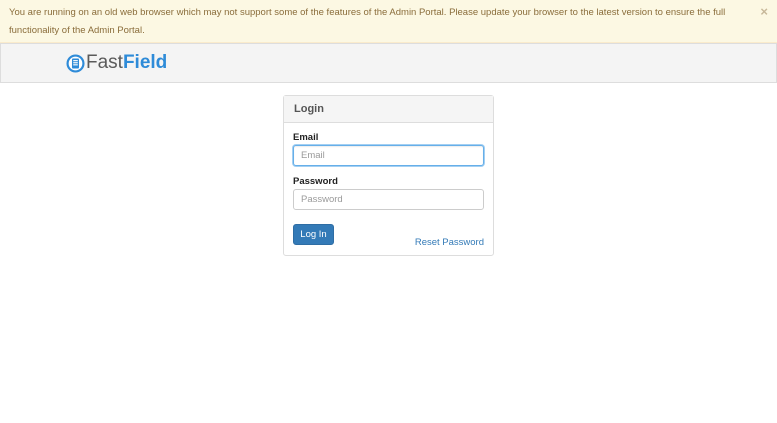 The image size is (777, 423). I want to click on login-button: Log In, so click(313, 234).